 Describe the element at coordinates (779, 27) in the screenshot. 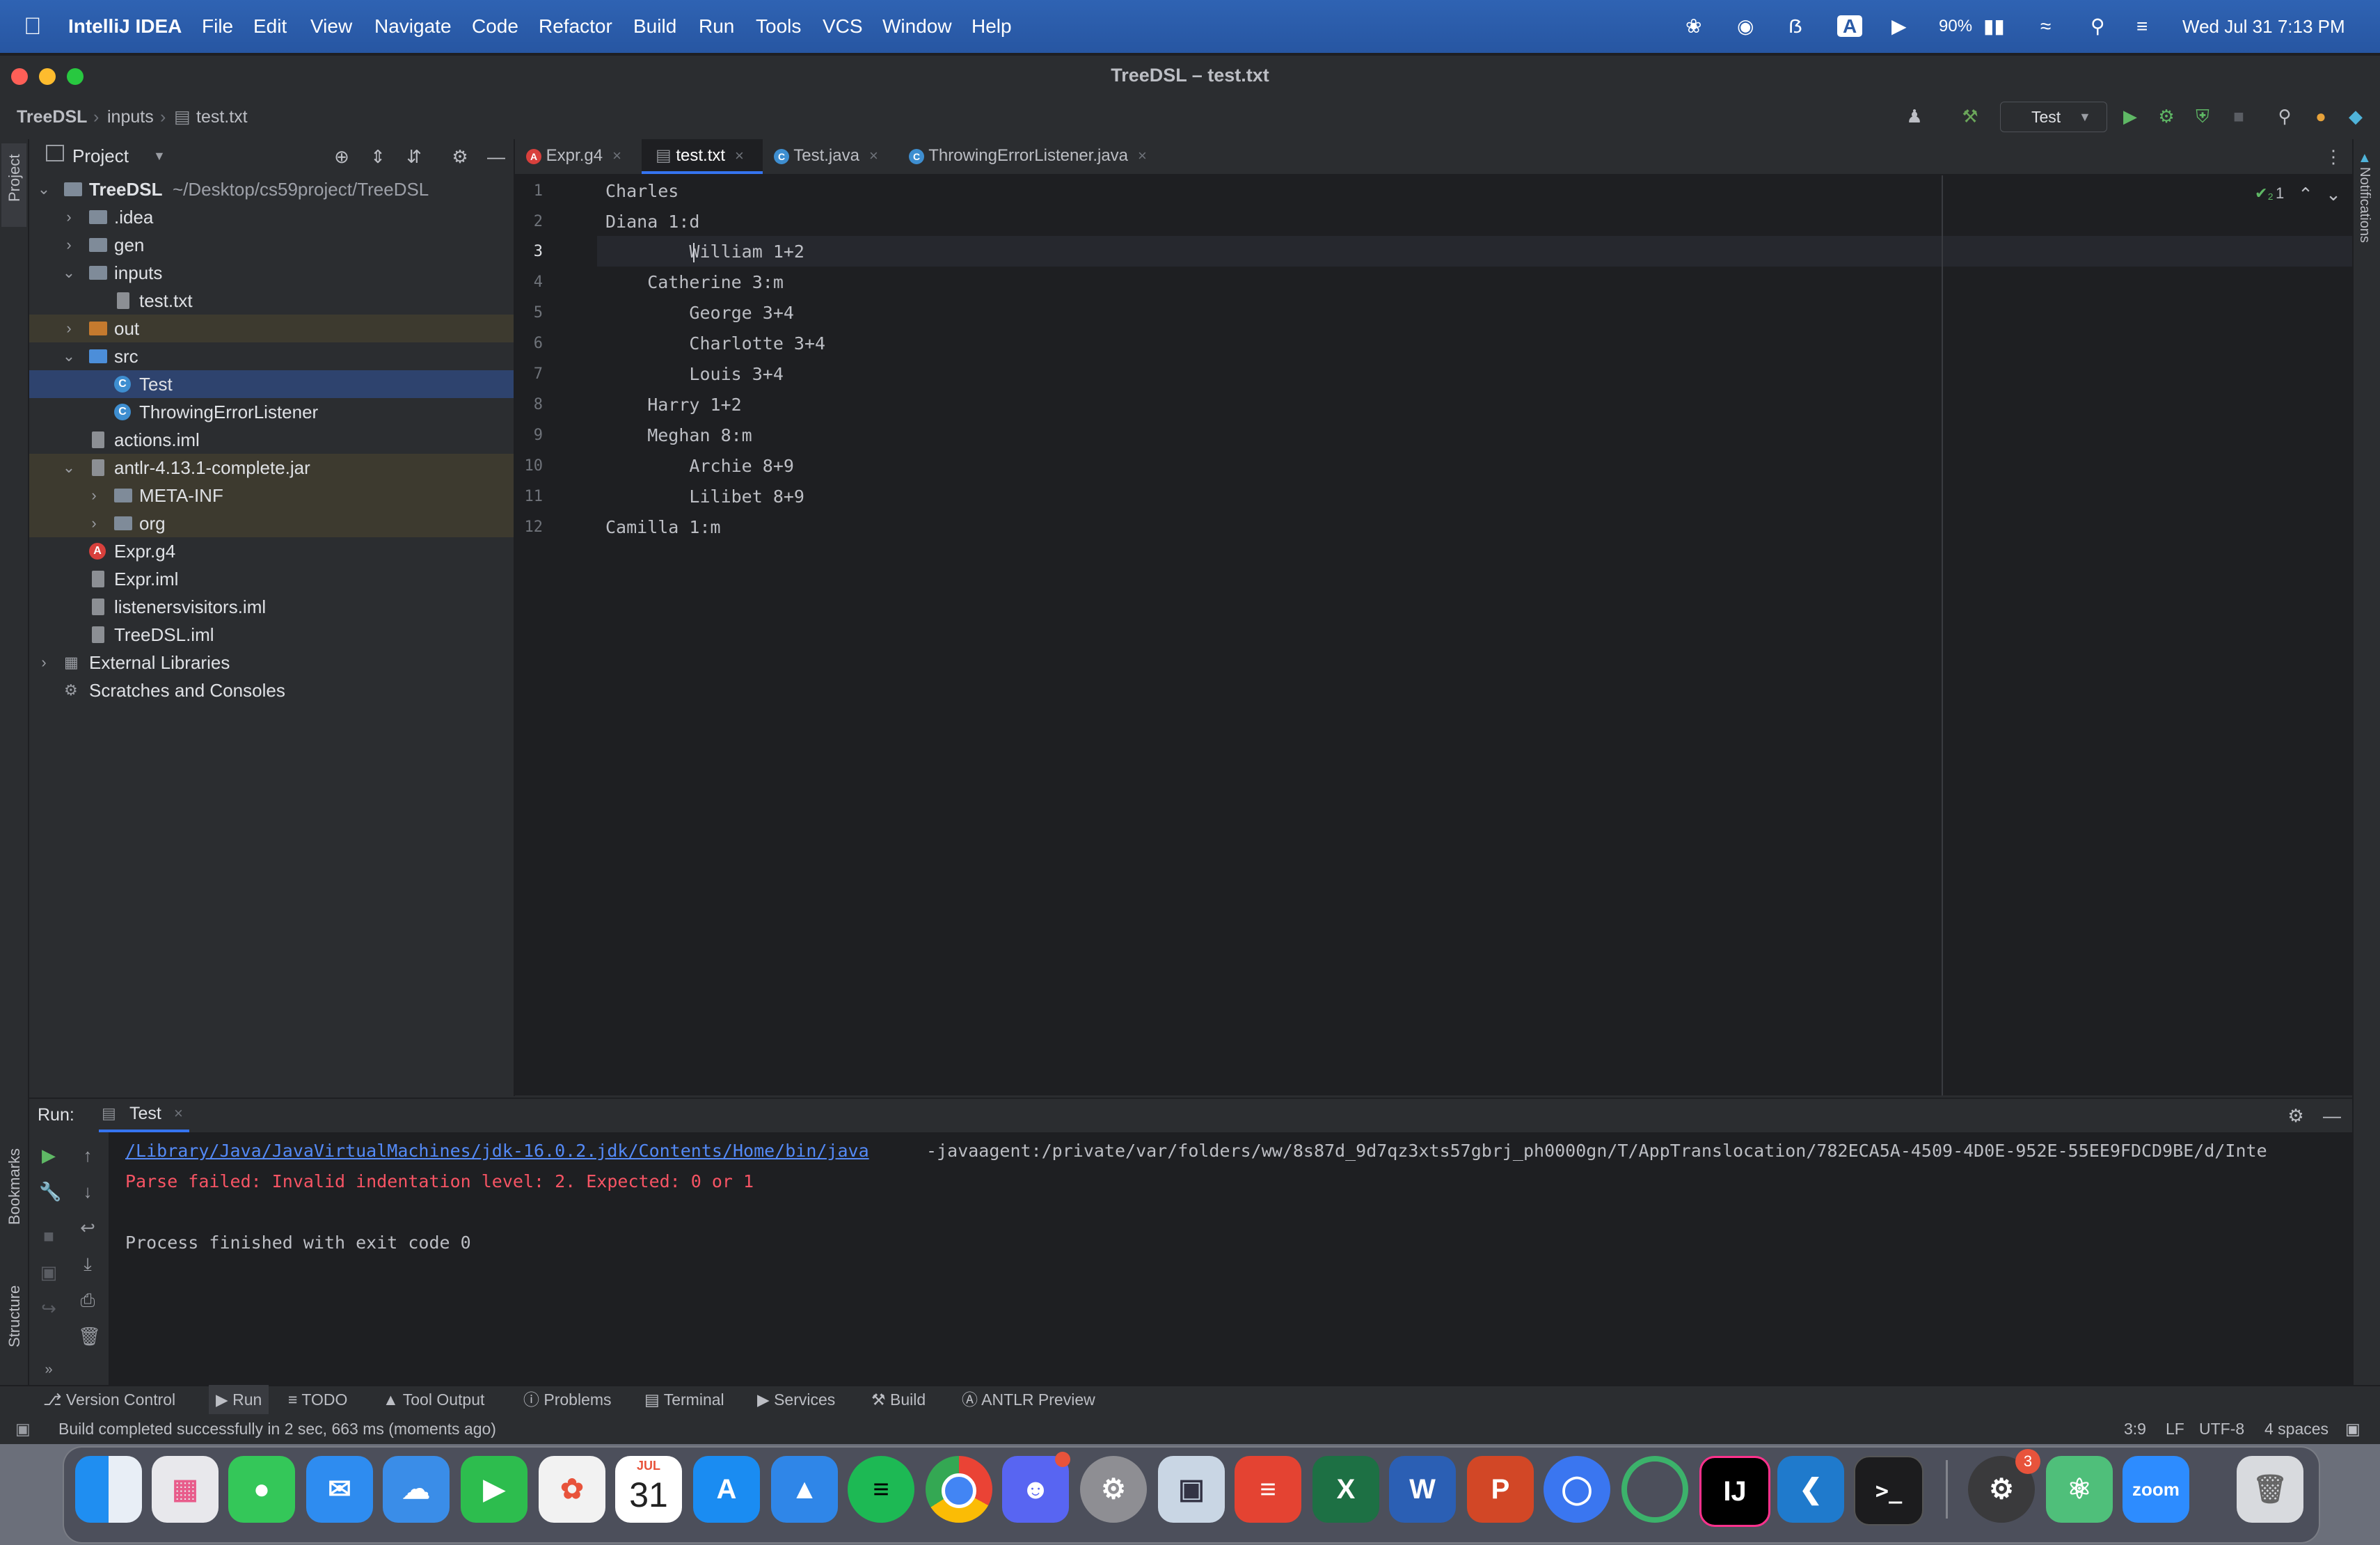

I see `menu-tools: Tools` at that location.